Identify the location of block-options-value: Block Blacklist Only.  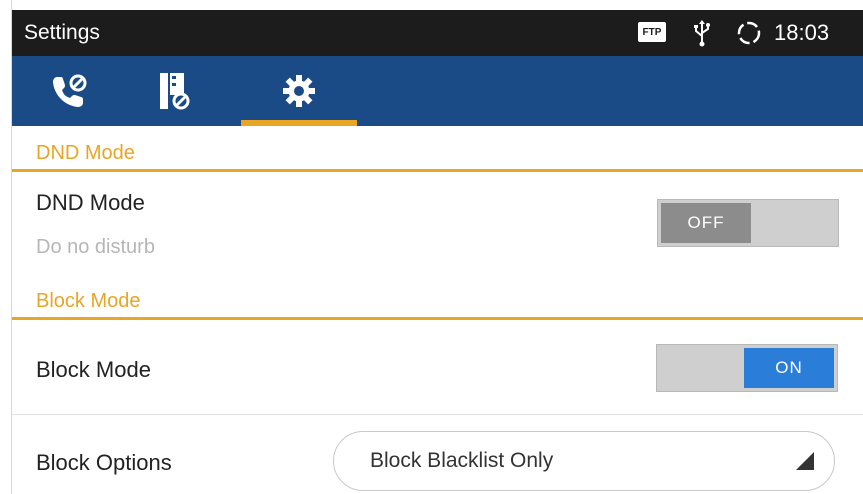
(462, 460).